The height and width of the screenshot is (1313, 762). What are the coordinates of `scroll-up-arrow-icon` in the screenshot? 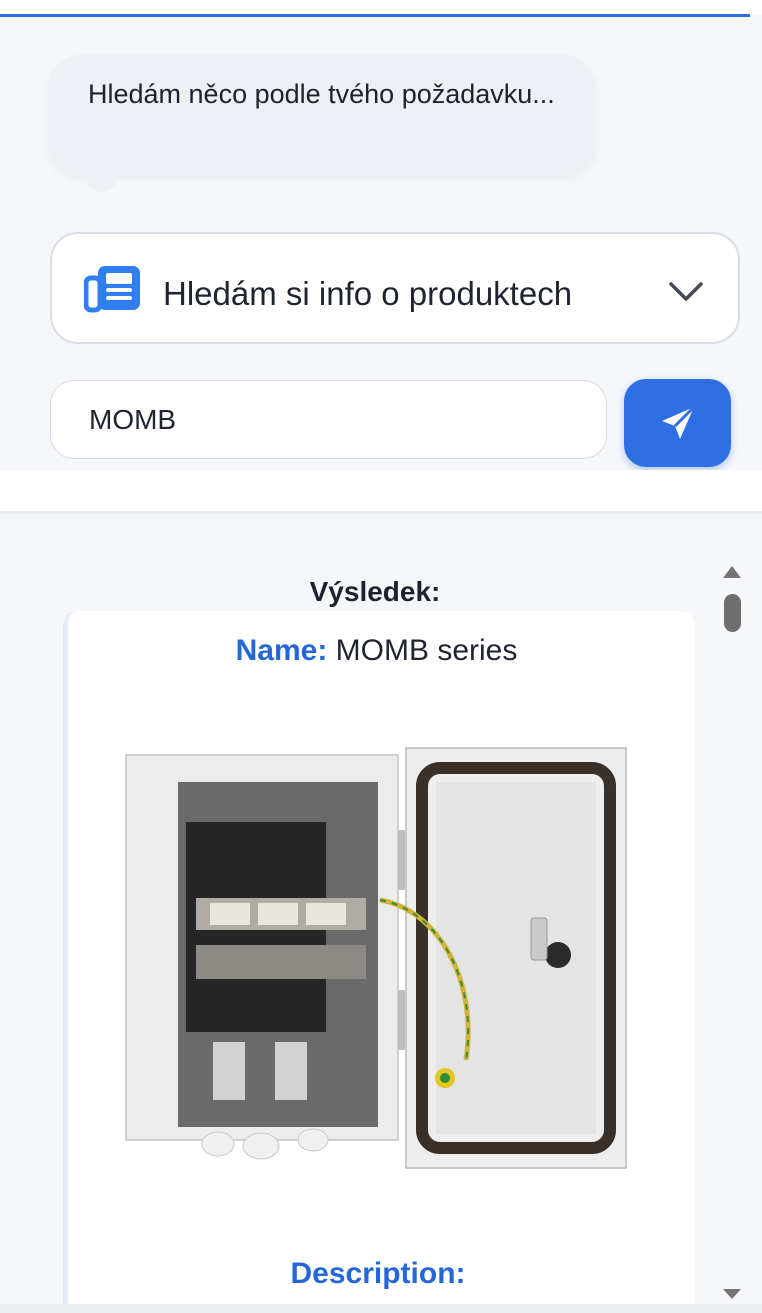 It's located at (732, 572).